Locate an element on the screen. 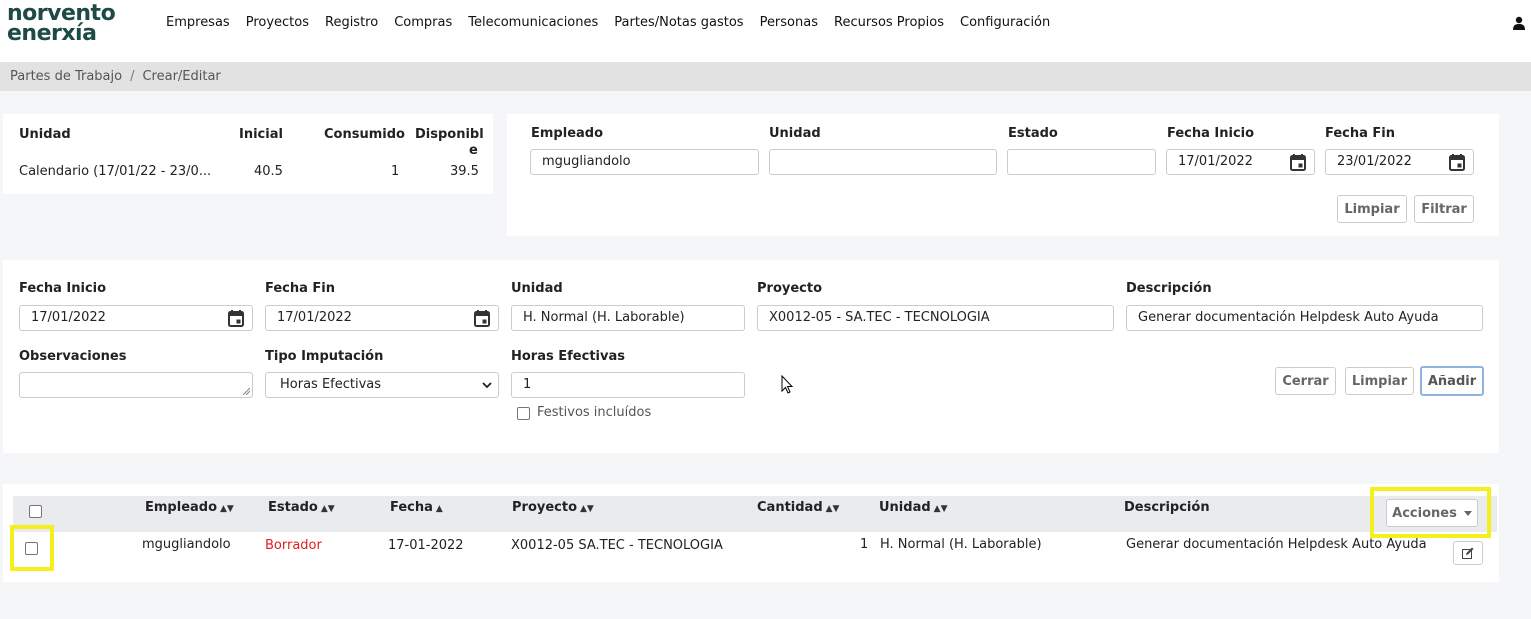  filter-filtrar-button: Filtrar is located at coordinates (1444, 209).